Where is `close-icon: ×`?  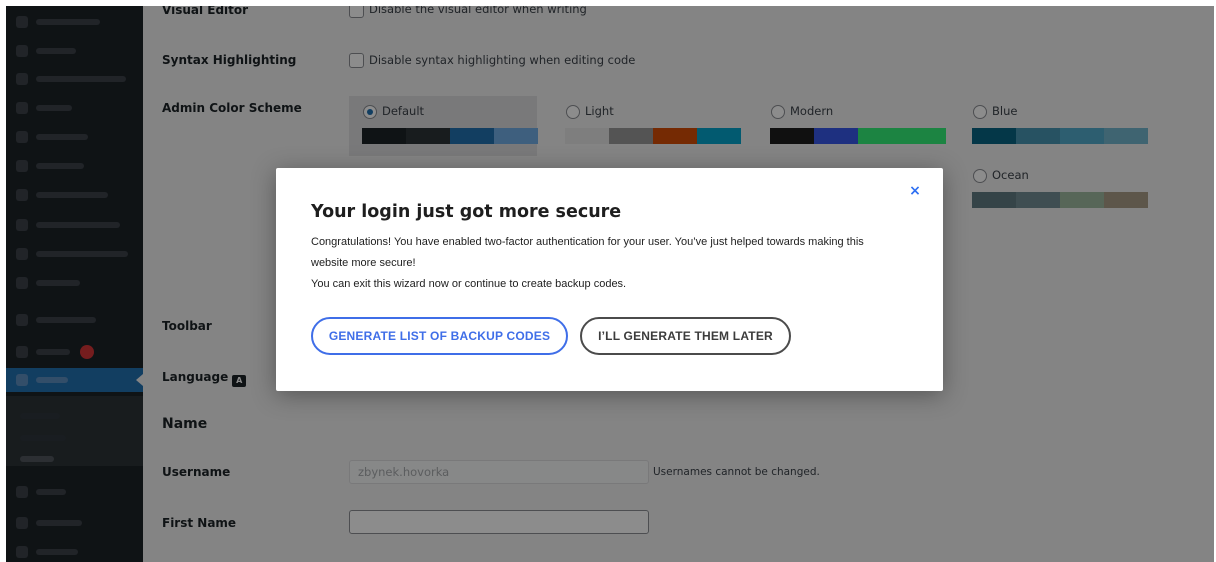 close-icon: × is located at coordinates (915, 191).